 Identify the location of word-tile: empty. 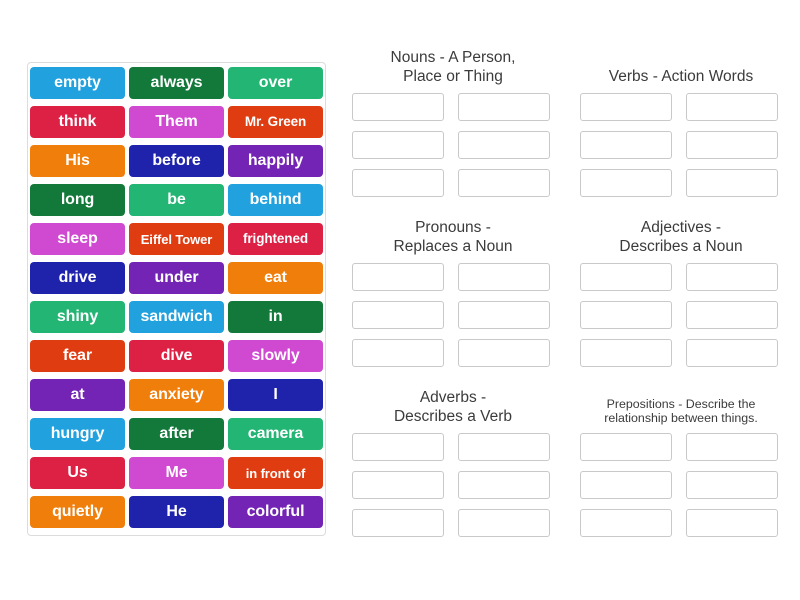
(77, 83).